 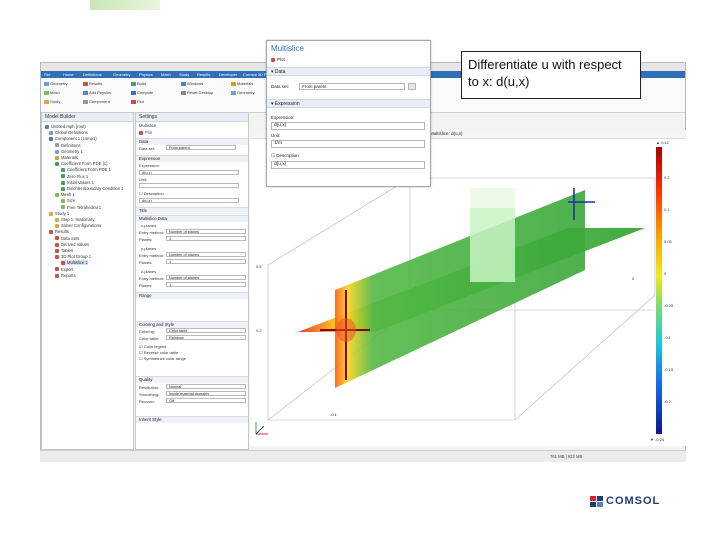 I want to click on menu-tab-developer: Developer, so click(x=228, y=74).